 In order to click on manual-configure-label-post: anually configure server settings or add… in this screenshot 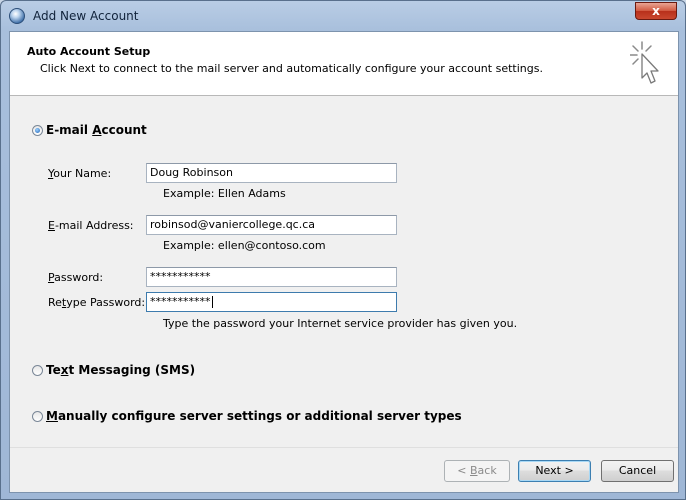, I will do `click(259, 416)`.